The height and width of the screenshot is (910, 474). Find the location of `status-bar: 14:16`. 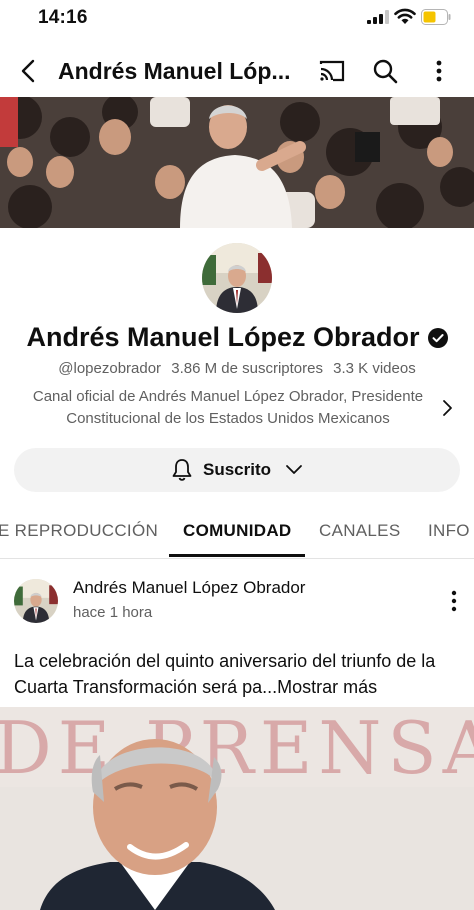

status-bar: 14:16 is located at coordinates (237, 18).